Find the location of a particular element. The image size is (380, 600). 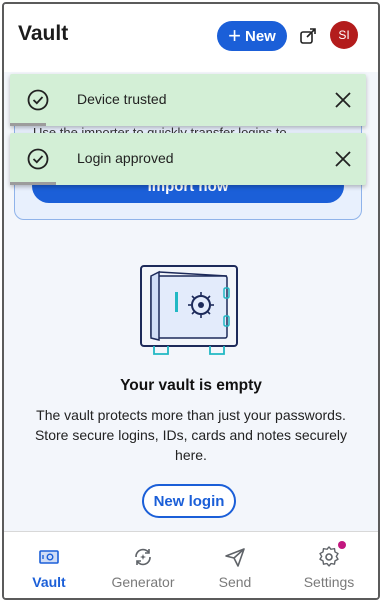

toast-login-approved: Login approved is located at coordinates (188, 159).